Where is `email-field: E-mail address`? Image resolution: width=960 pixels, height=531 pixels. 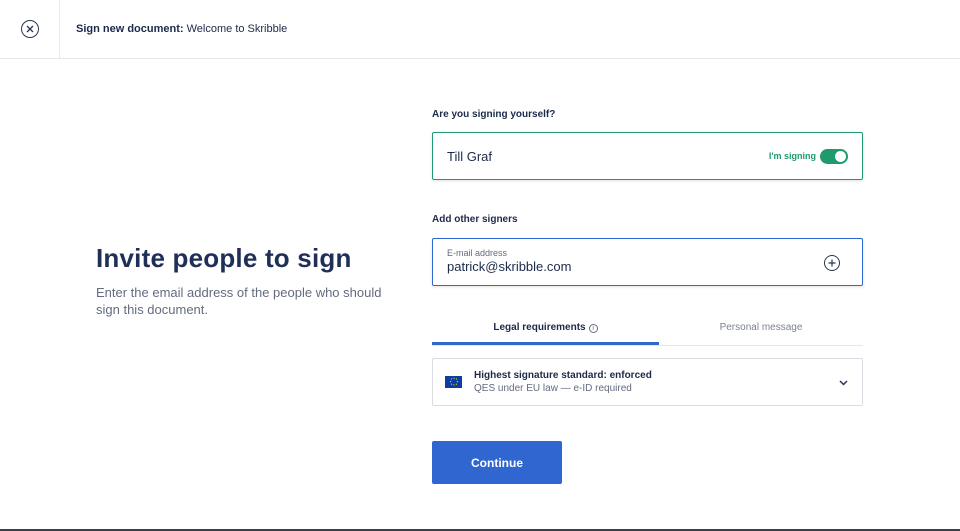
email-field: E-mail address is located at coordinates (647, 262).